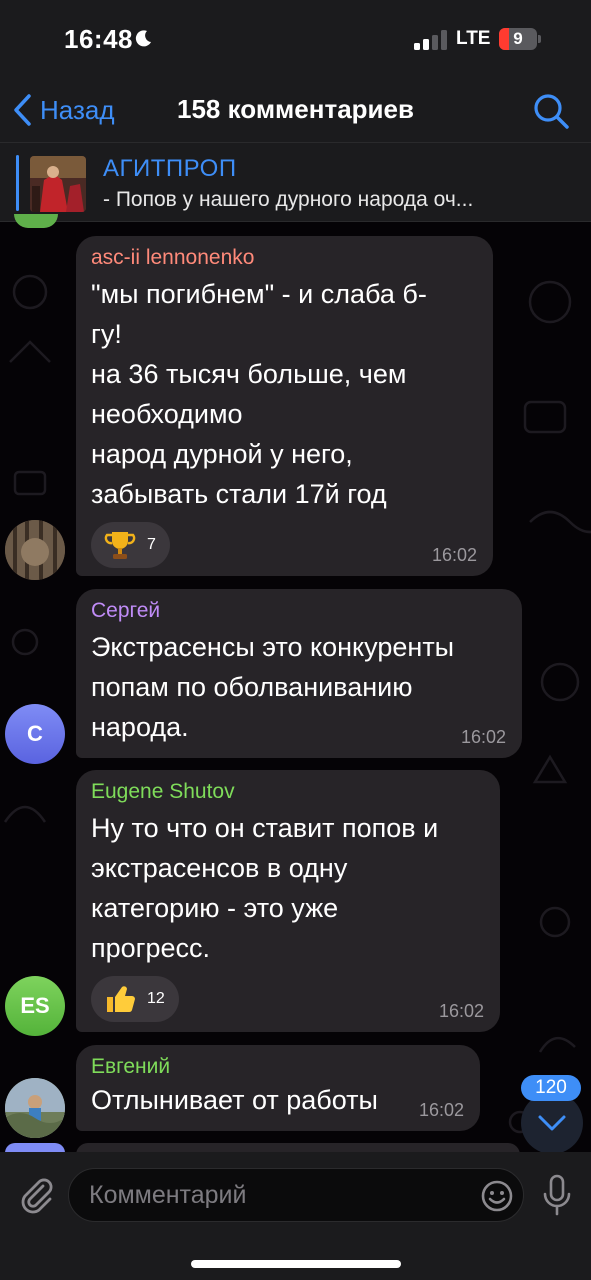  I want to click on back-label: Назад, so click(77, 109).